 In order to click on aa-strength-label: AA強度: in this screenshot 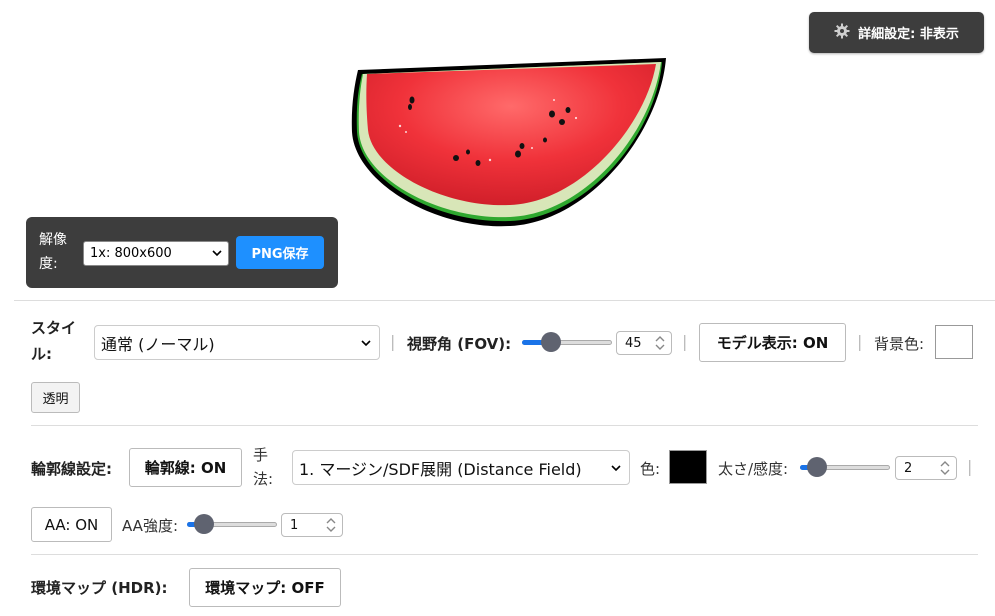, I will do `click(150, 526)`.